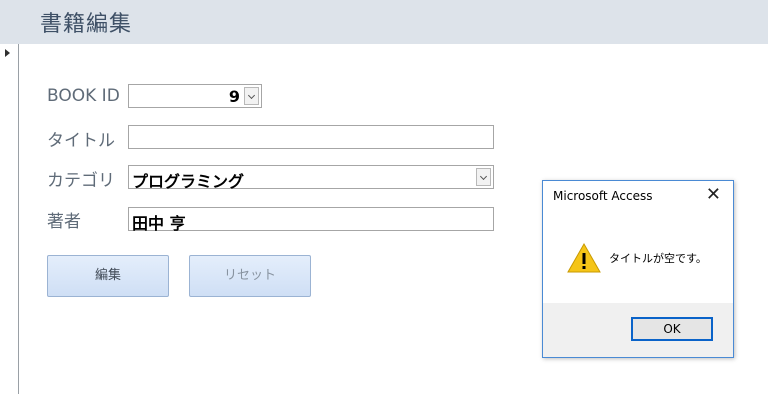  Describe the element at coordinates (7, 53) in the screenshot. I see `record-pointer-icon` at that location.